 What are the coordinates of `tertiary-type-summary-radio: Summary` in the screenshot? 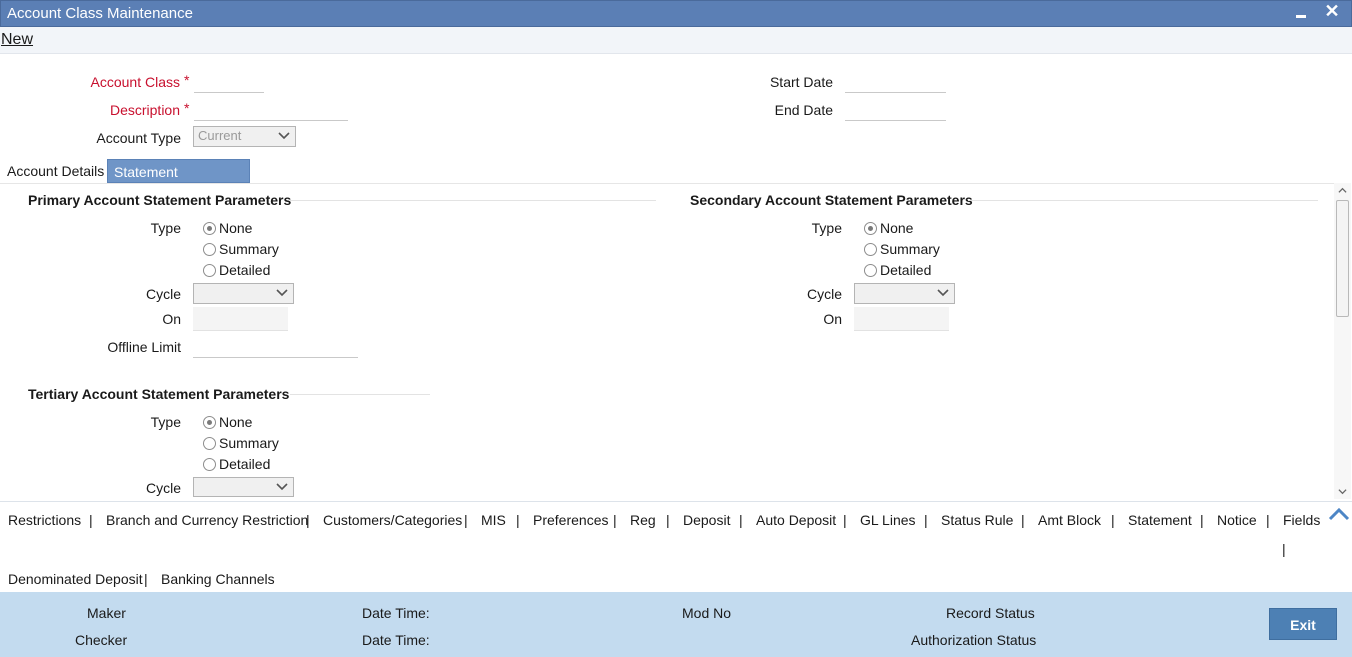 It's located at (243, 444).